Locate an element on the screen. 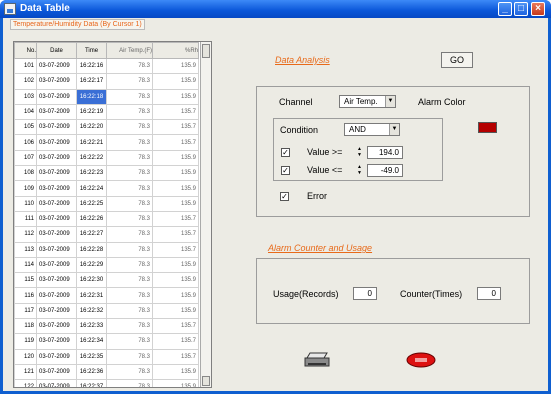 Image resolution: width=551 pixels, height=394 pixels. cell-no: 104 is located at coordinates (25, 112).